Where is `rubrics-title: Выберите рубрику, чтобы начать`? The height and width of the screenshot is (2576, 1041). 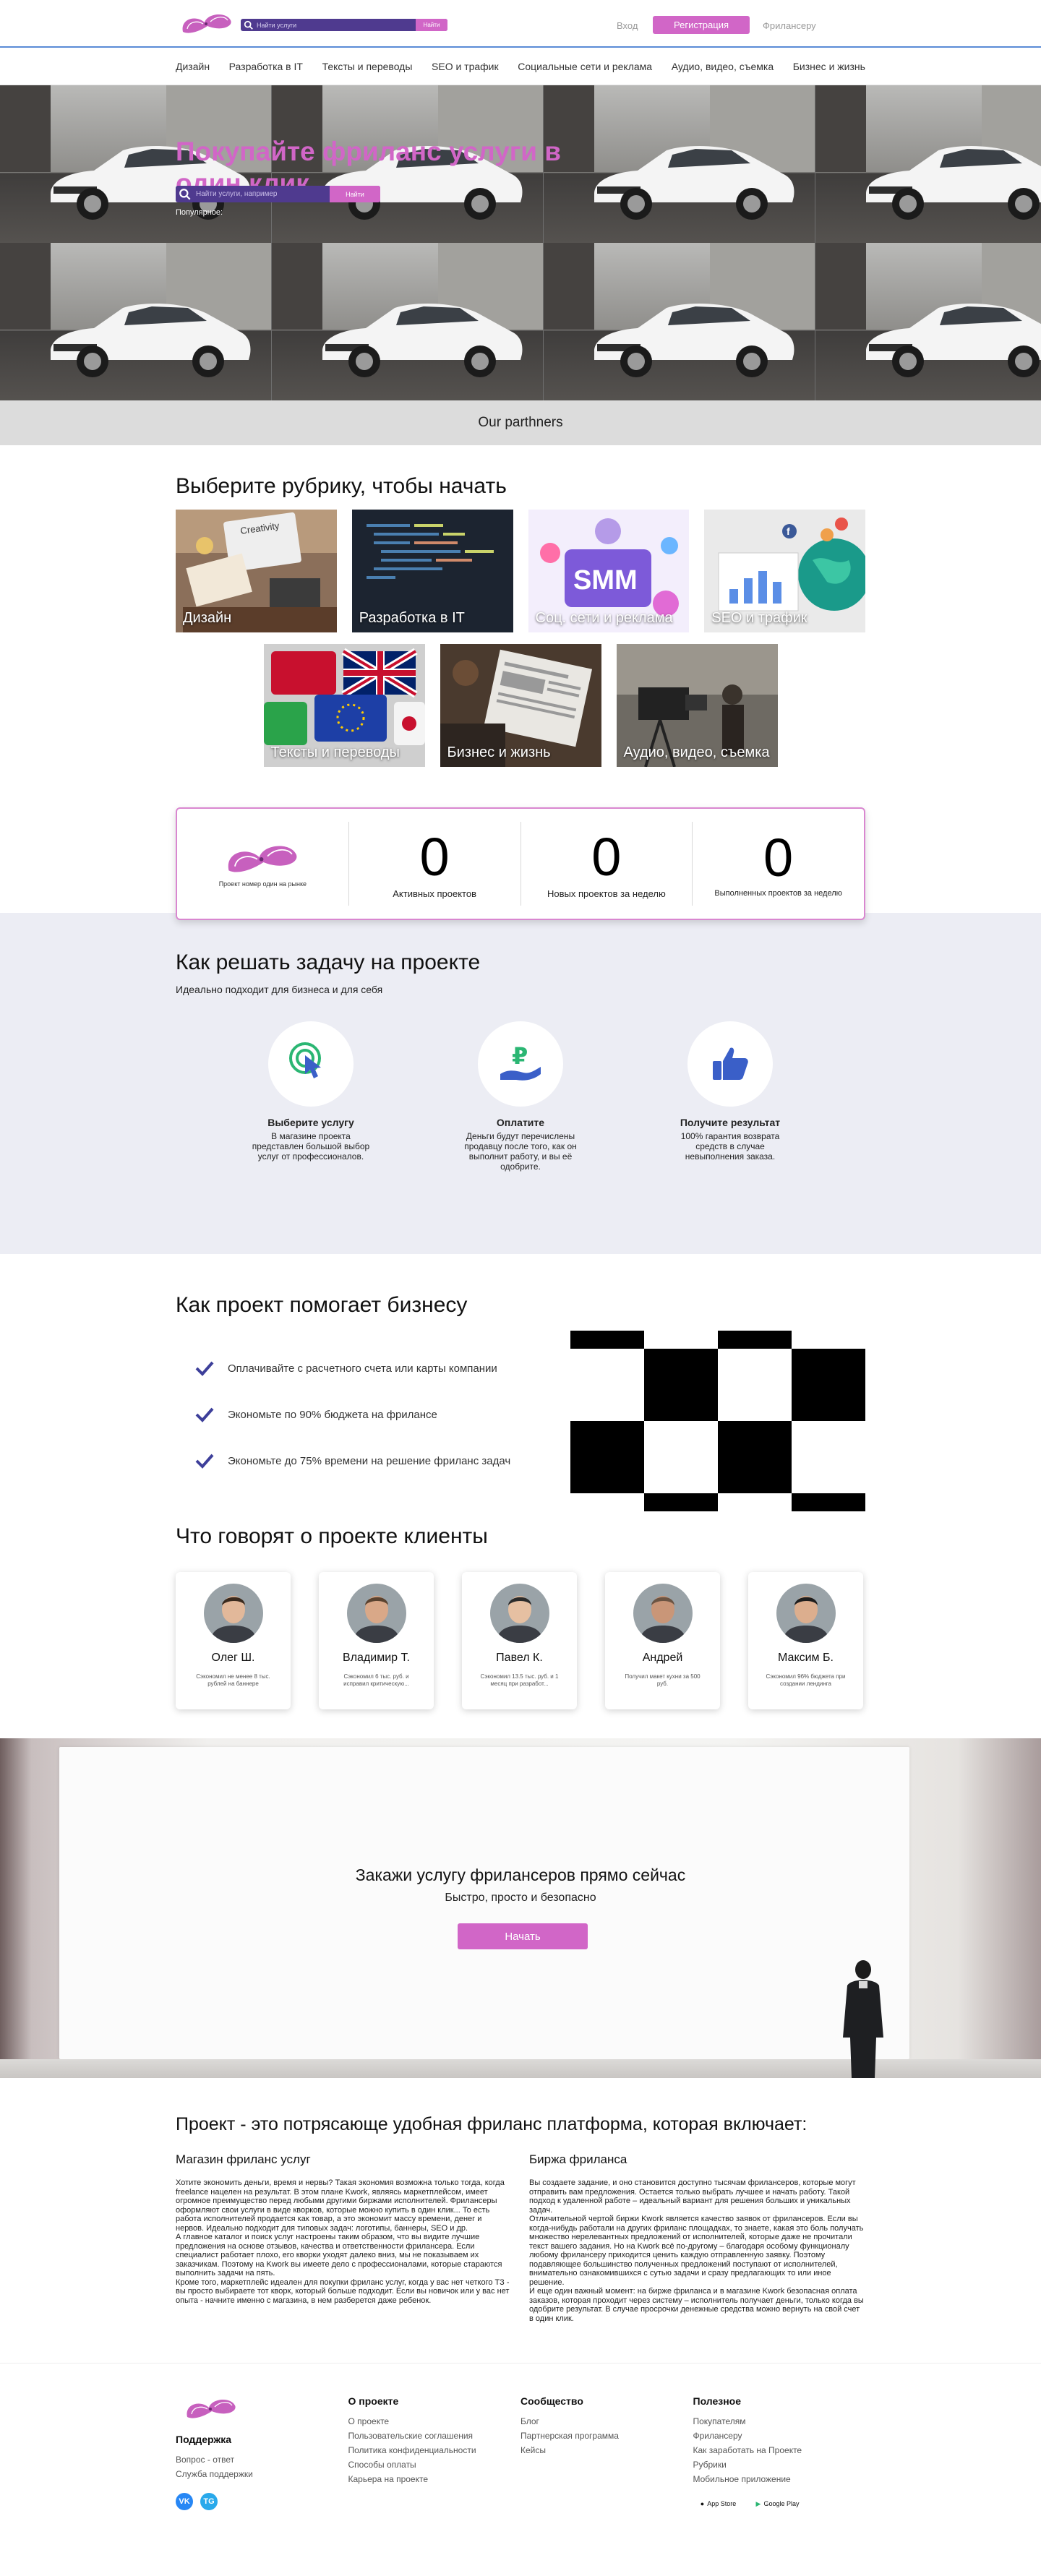
rubrics-title: Выберите рубрику, чтобы начать is located at coordinates (341, 486).